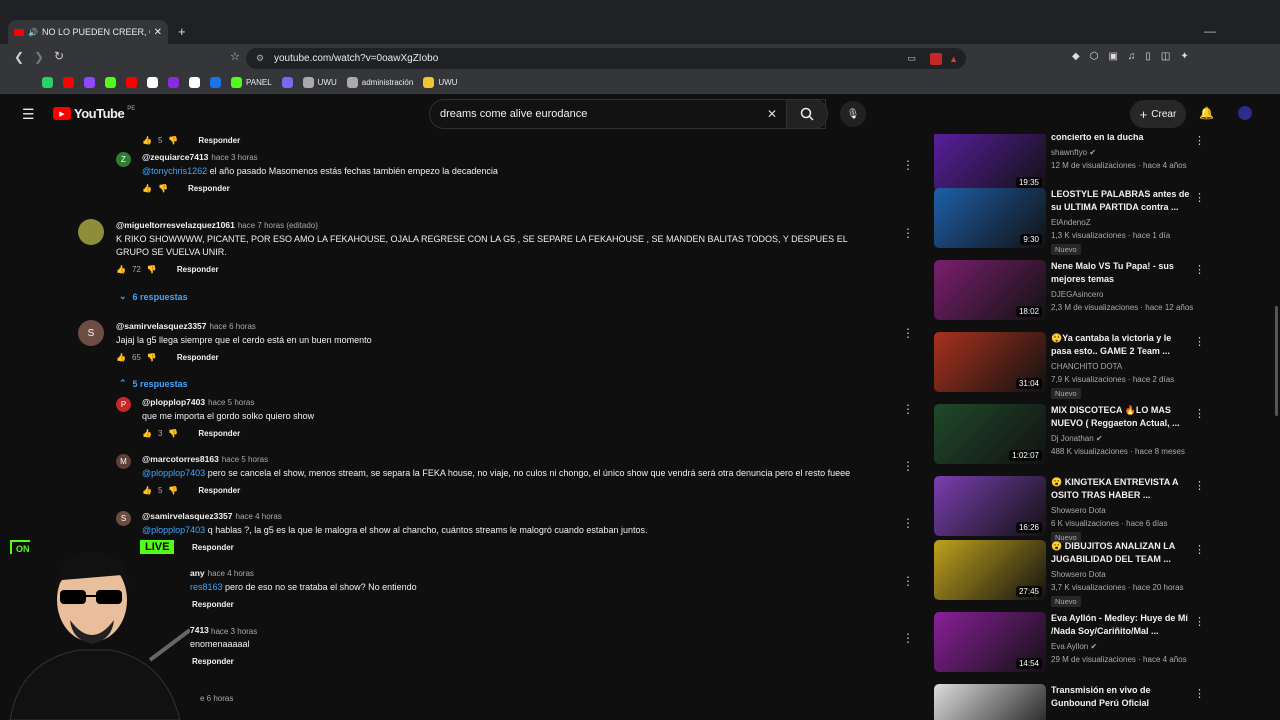 This screenshot has height=720, width=1280. What do you see at coordinates (379, 82) in the screenshot?
I see `bookmark-item: administración` at bounding box center [379, 82].